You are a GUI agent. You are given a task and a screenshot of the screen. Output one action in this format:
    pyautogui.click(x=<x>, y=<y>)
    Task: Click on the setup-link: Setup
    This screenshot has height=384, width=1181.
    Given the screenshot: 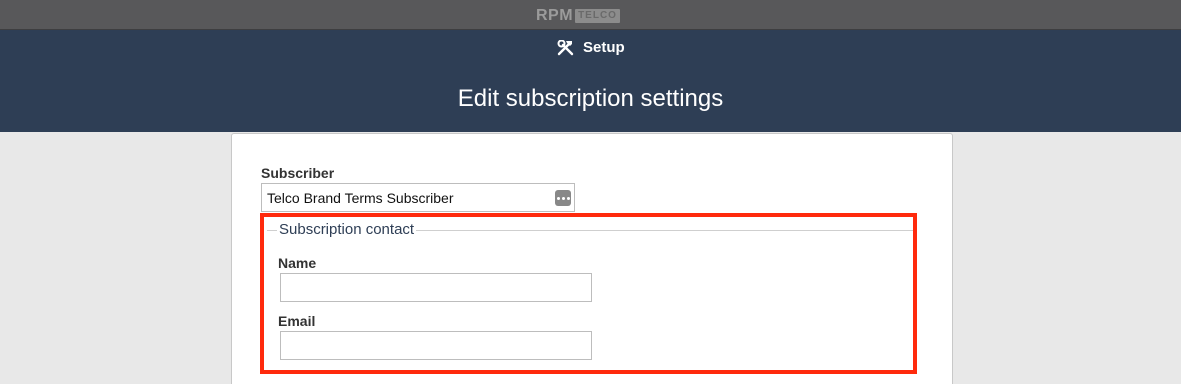 What is the action you would take?
    pyautogui.click(x=591, y=47)
    